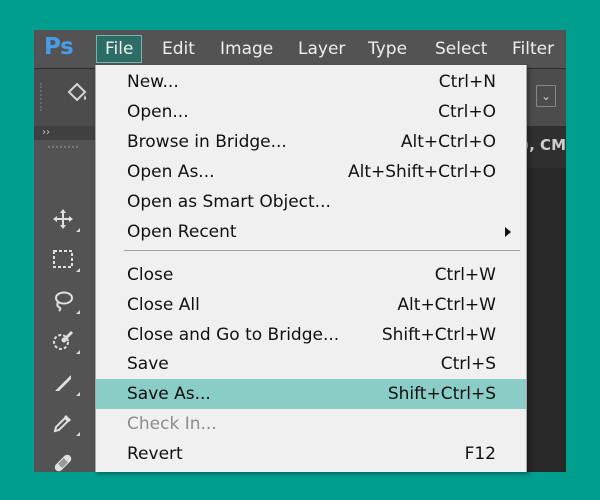 The image size is (600, 500). Describe the element at coordinates (178, 49) in the screenshot. I see `menu-edit: Edit` at that location.